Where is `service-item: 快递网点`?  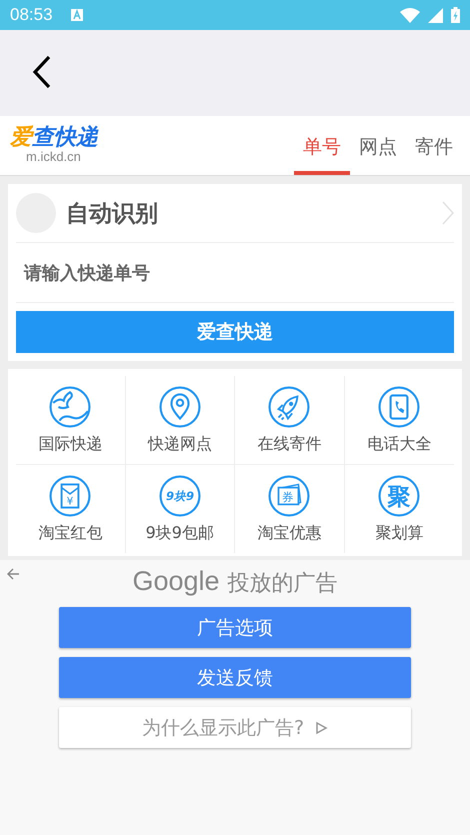
service-item: 快递网点 is located at coordinates (180, 420).